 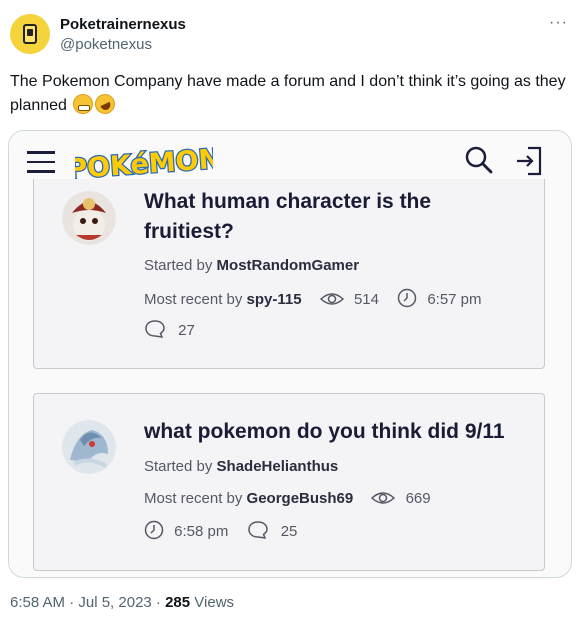 What do you see at coordinates (288, 265) in the screenshot?
I see `starter-username: MostRandomGamer` at bounding box center [288, 265].